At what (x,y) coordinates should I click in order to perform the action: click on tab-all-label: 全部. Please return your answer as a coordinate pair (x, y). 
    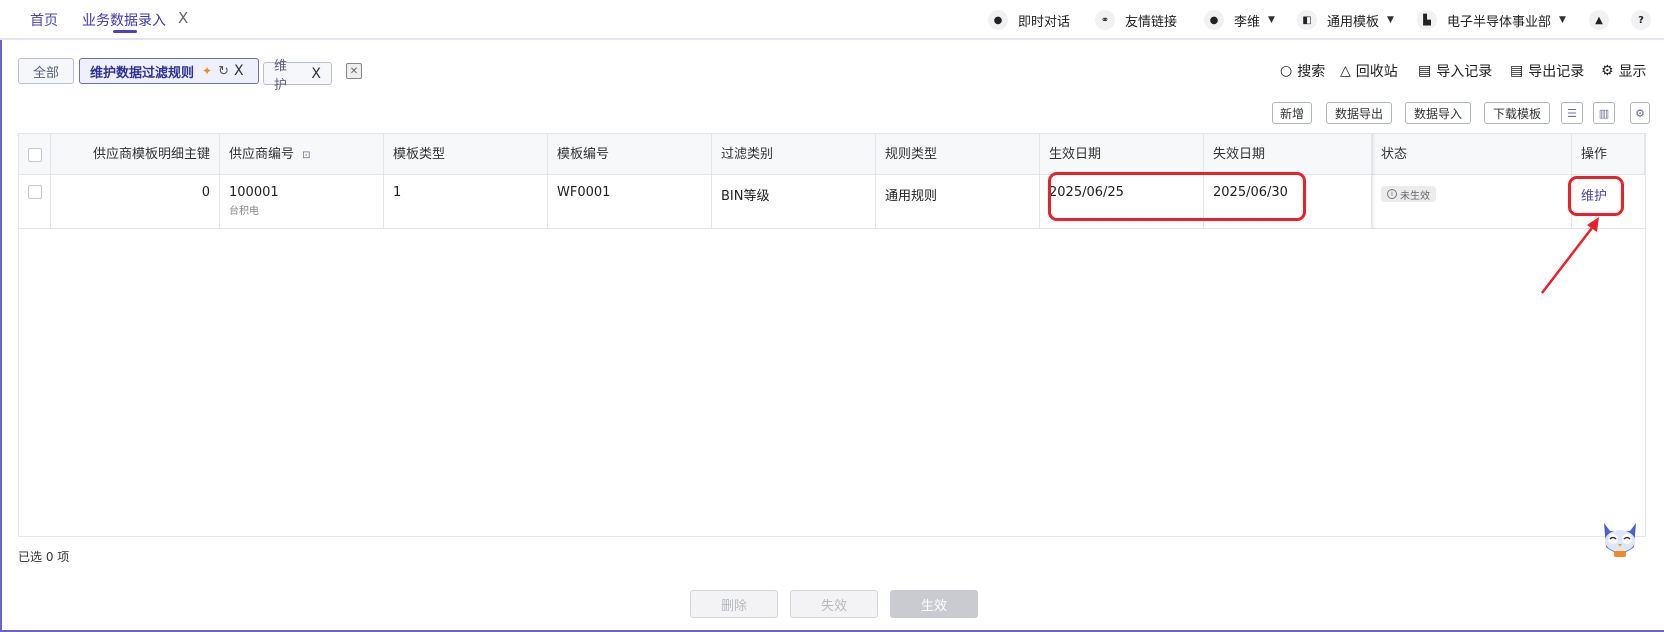
    Looking at the image, I should click on (45, 73).